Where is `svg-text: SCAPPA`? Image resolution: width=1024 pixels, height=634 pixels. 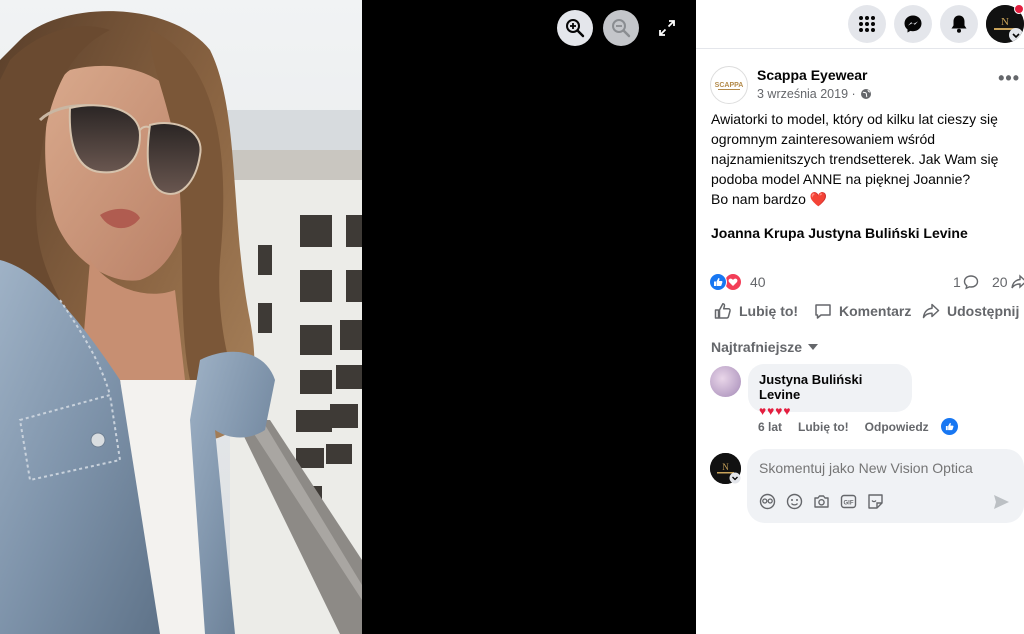
svg-text: SCAPPA is located at coordinates (729, 85).